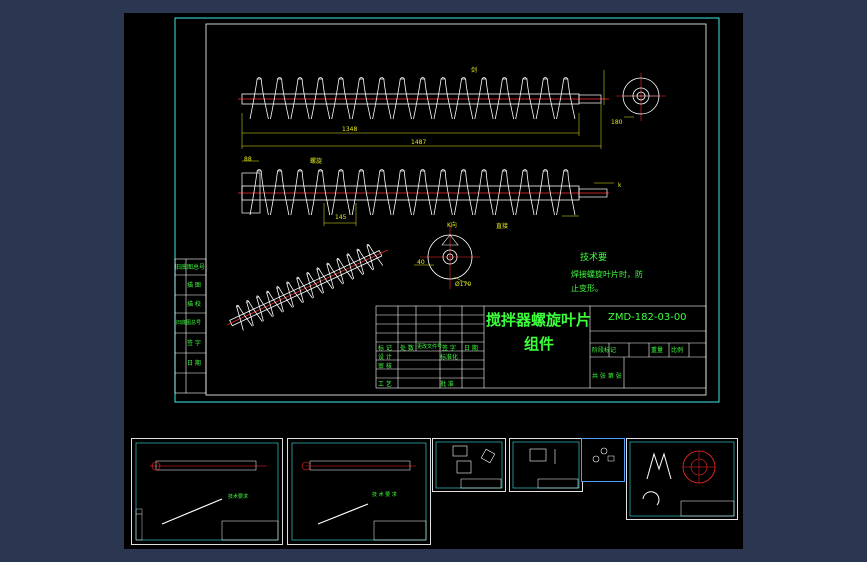 Image resolution: width=867 pixels, height=562 pixels. I want to click on label-zhijie: 直接, so click(502, 226).